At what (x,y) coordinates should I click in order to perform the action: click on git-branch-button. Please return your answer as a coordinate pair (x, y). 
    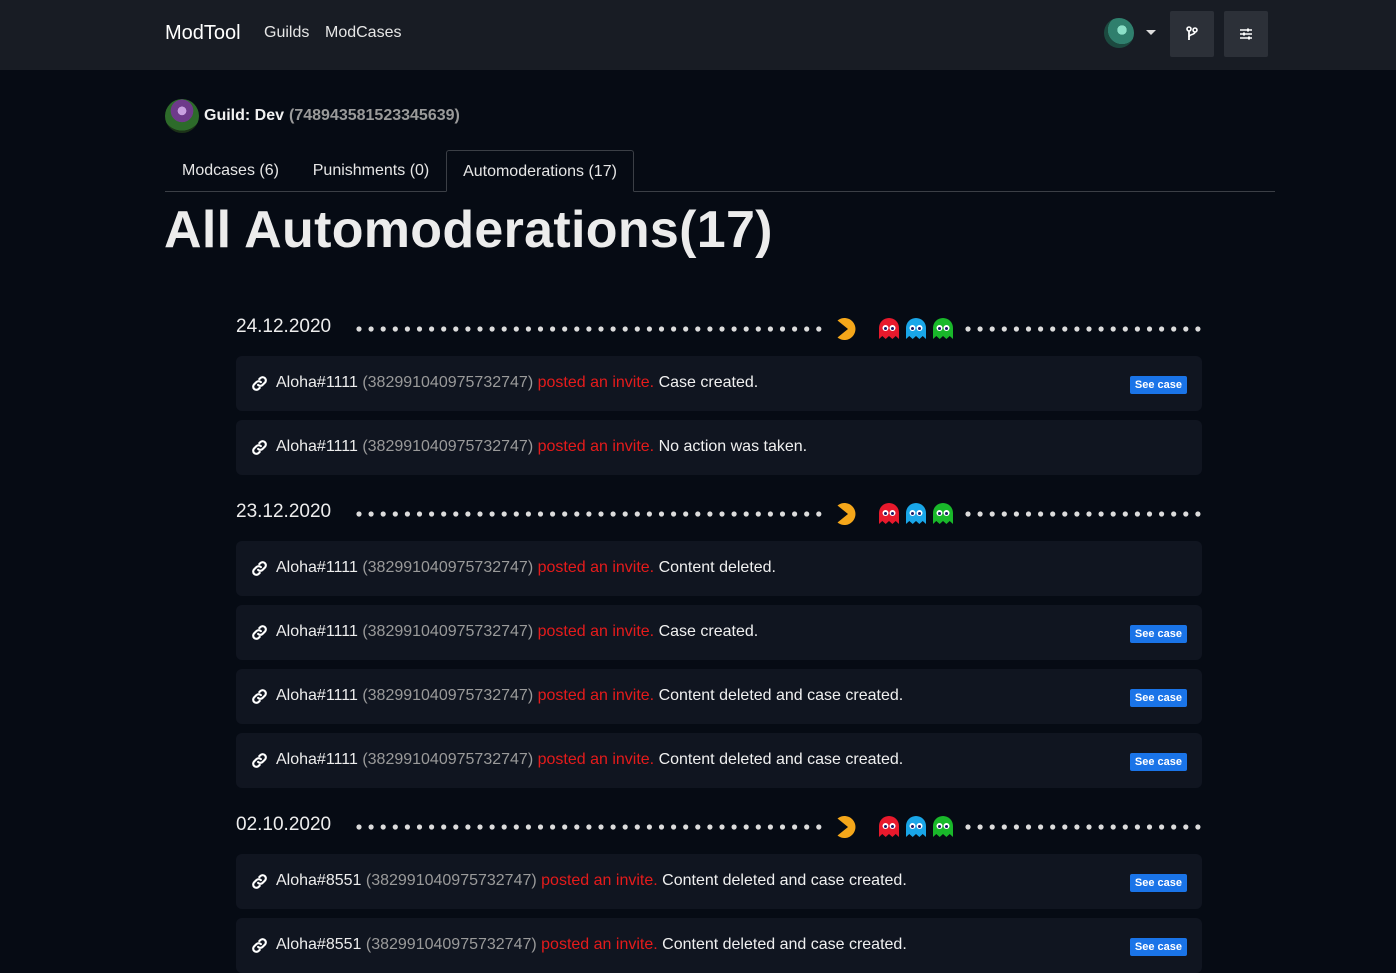
    Looking at the image, I should click on (1192, 34).